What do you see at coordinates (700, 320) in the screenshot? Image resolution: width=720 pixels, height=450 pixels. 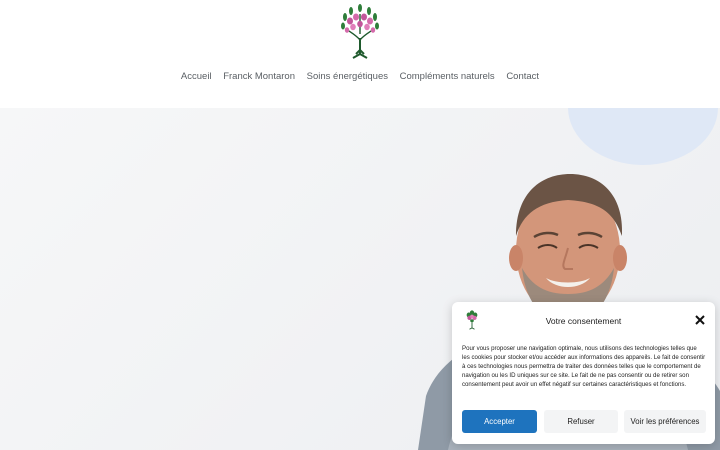 I see `close-icon` at bounding box center [700, 320].